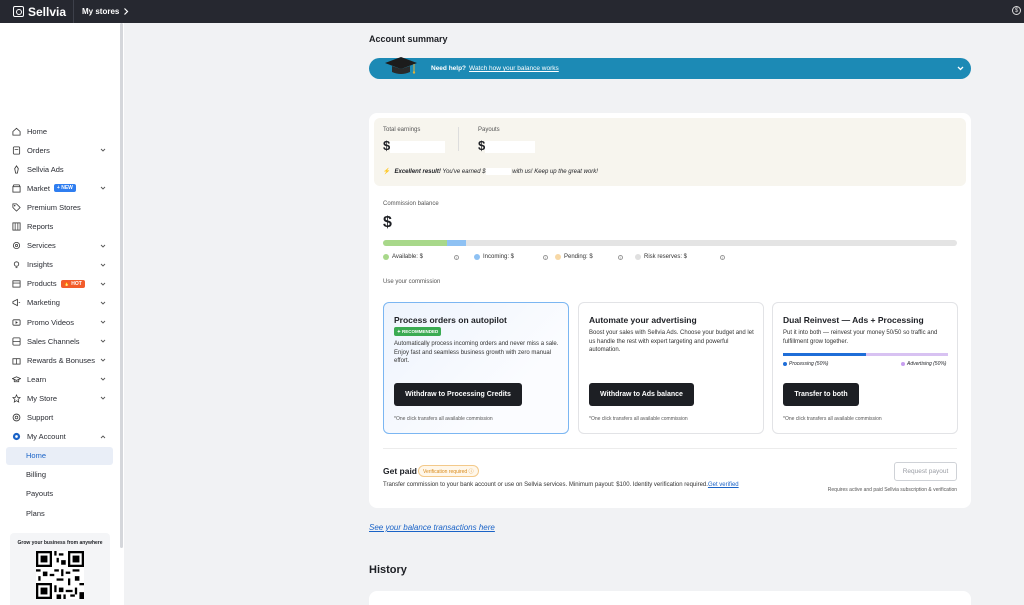  What do you see at coordinates (60, 575) in the screenshot?
I see `qr-code` at bounding box center [60, 575].